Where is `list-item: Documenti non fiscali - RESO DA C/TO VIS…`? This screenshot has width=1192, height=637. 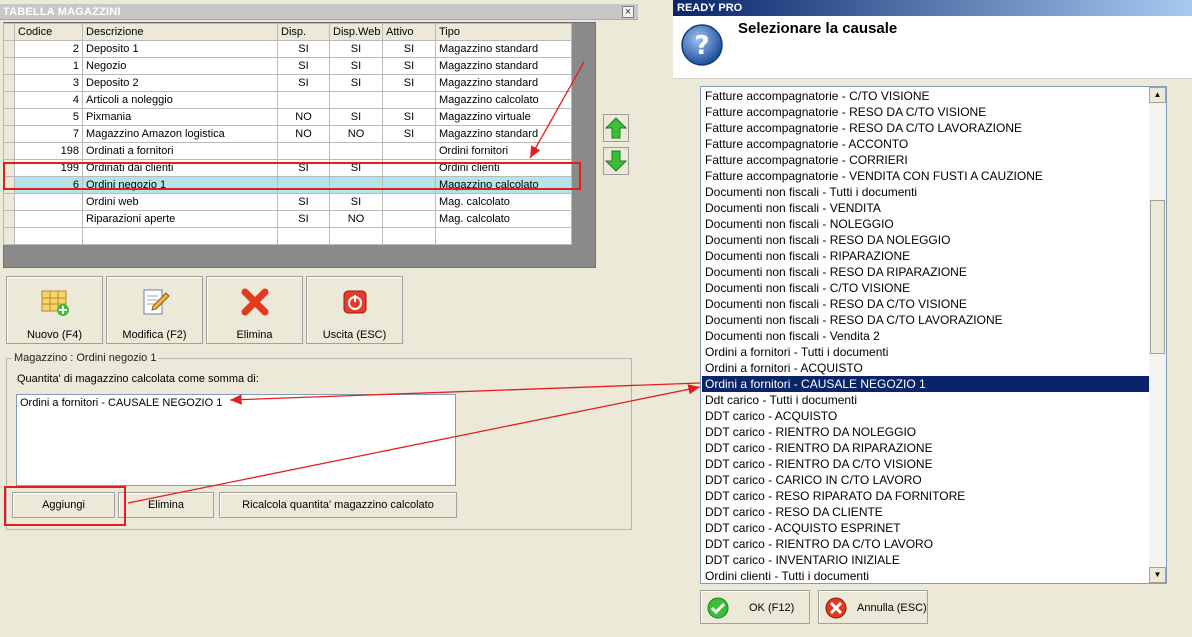 list-item: Documenti non fiscali - RESO DA C/TO VIS… is located at coordinates (835, 304).